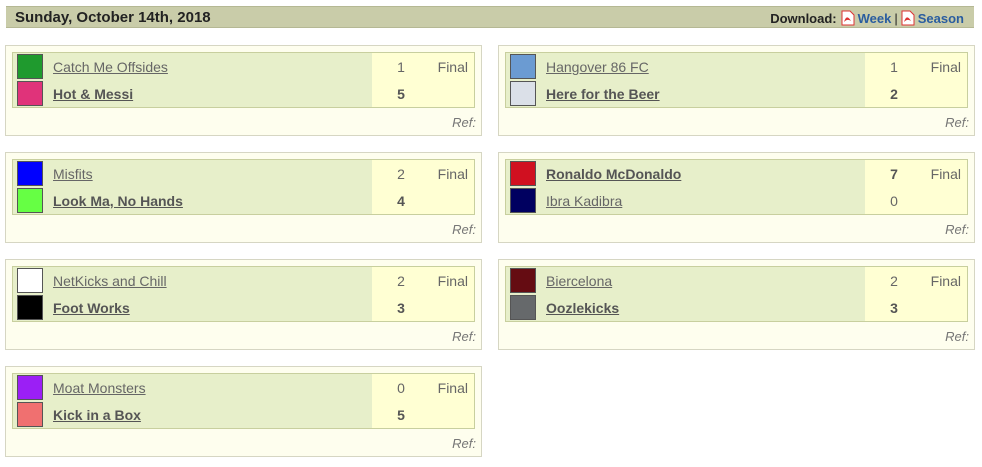  What do you see at coordinates (603, 94) in the screenshot?
I see `team-name-link: Here for the Beer` at bounding box center [603, 94].